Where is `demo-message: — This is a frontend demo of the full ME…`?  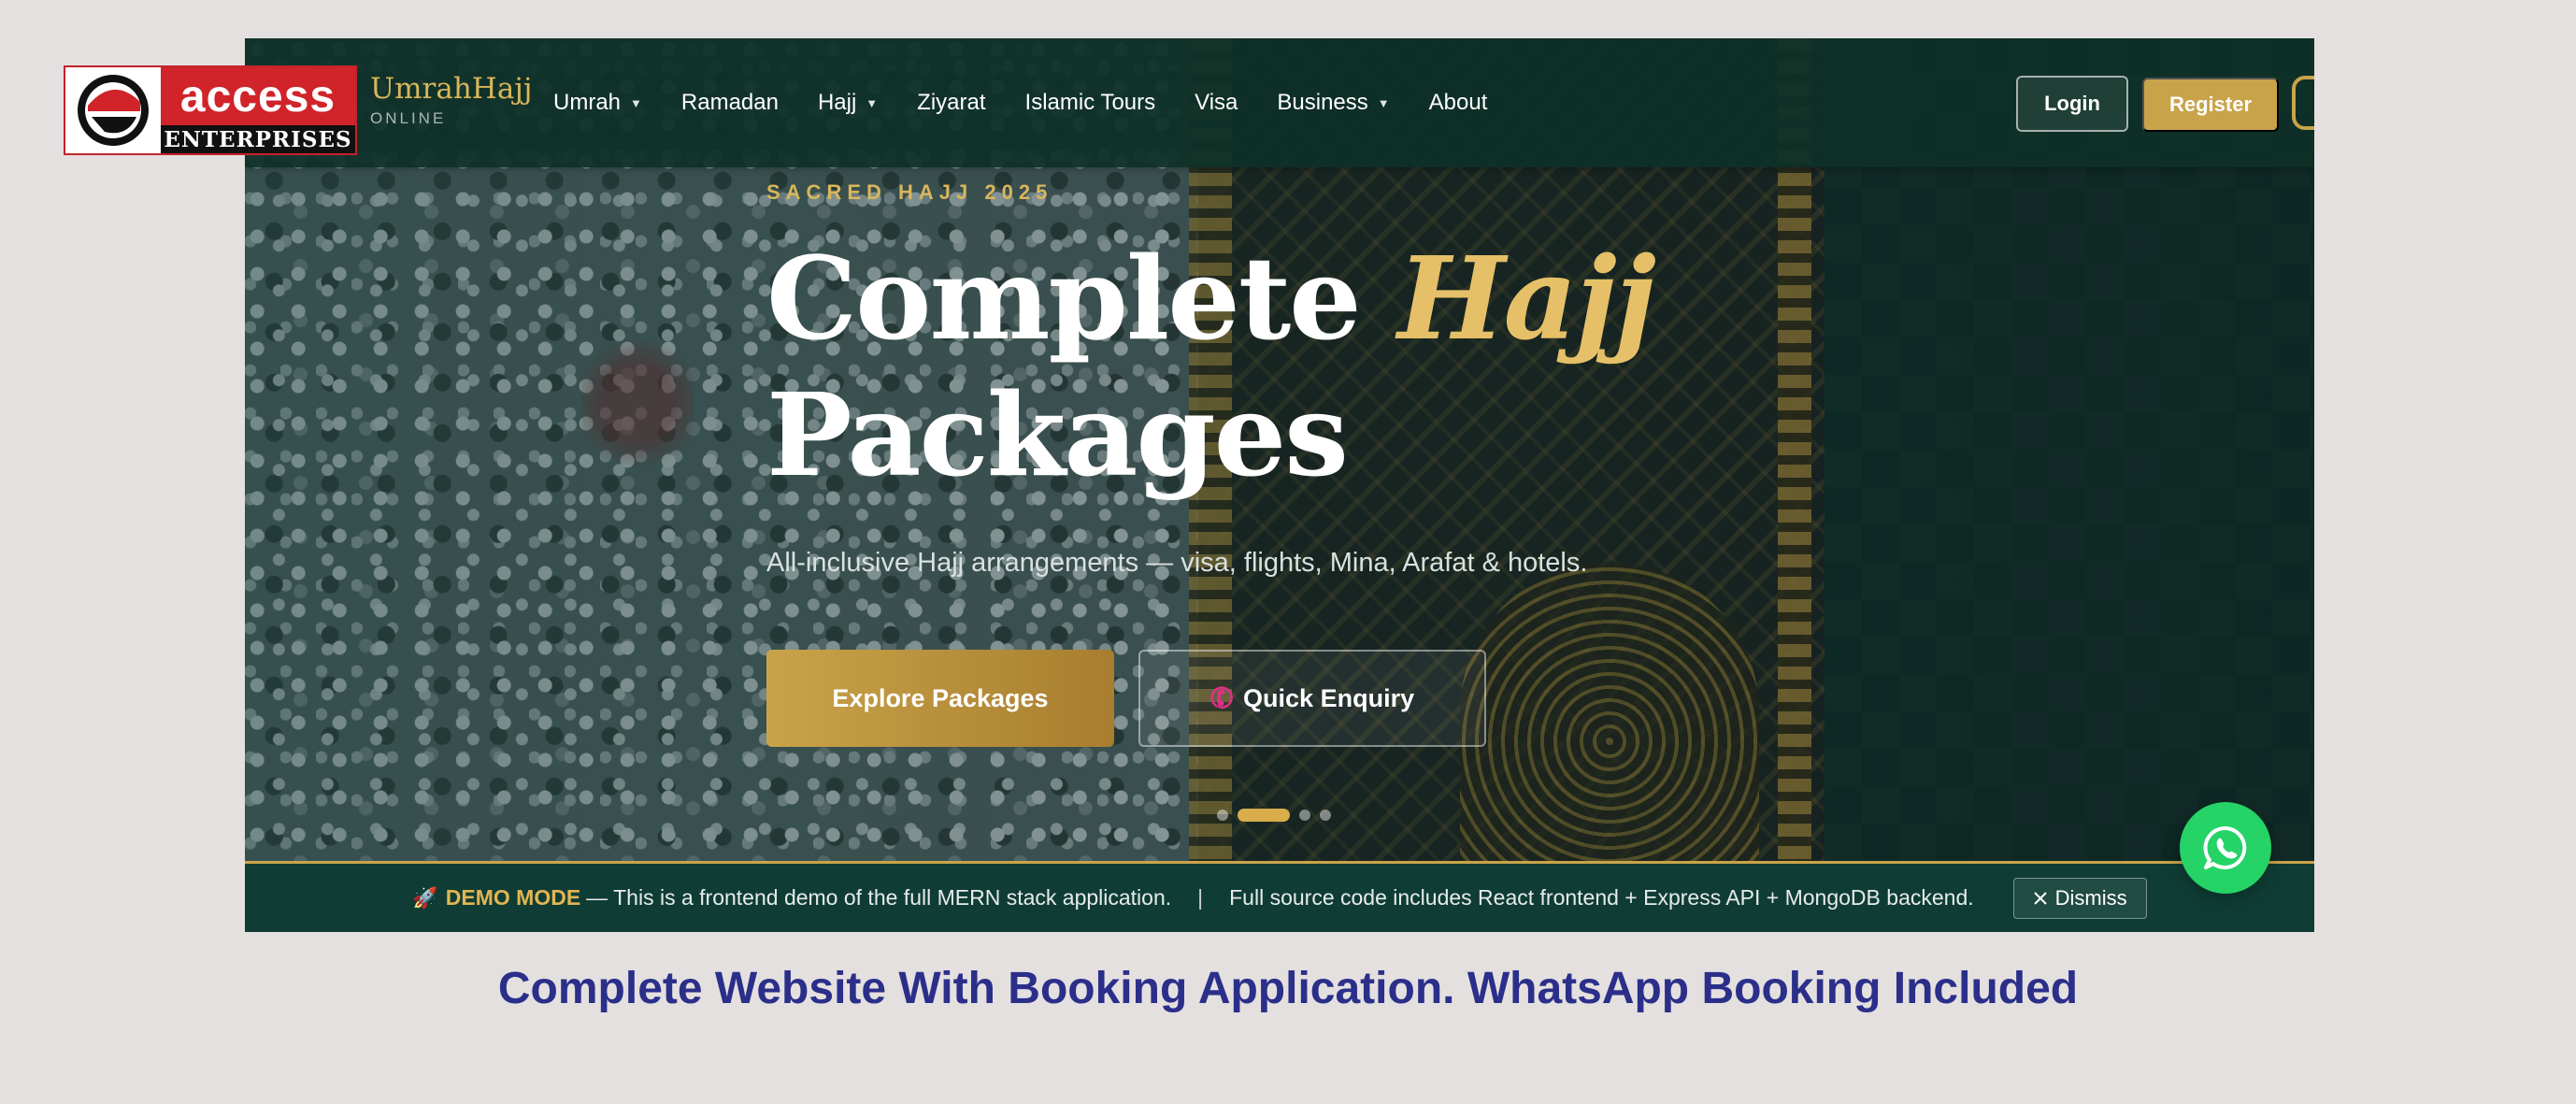
demo-message: — This is a frontend demo of the full ME… is located at coordinates (879, 898).